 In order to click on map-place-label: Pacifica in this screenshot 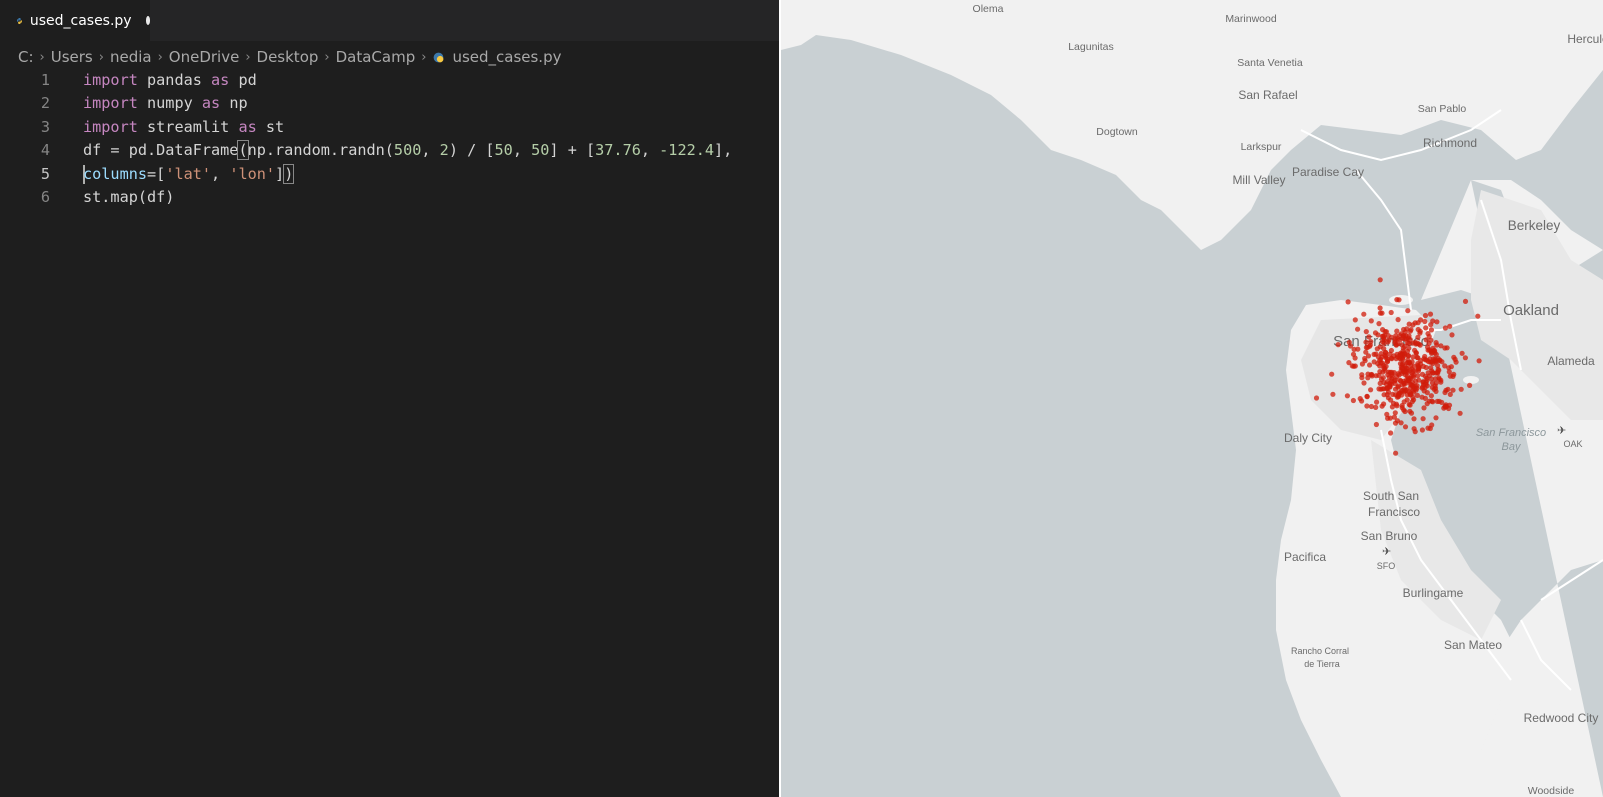, I will do `click(1305, 557)`.